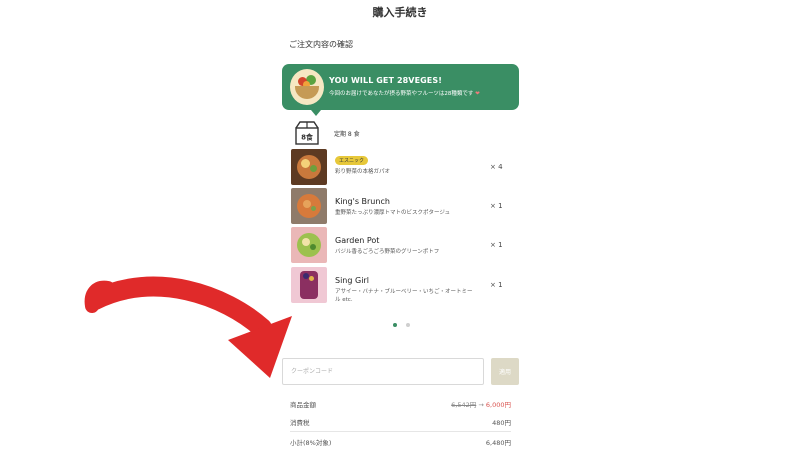 Image resolution: width=800 pixels, height=450 pixels. Describe the element at coordinates (357, 240) in the screenshot. I see `item-name: Garden Pot` at that location.